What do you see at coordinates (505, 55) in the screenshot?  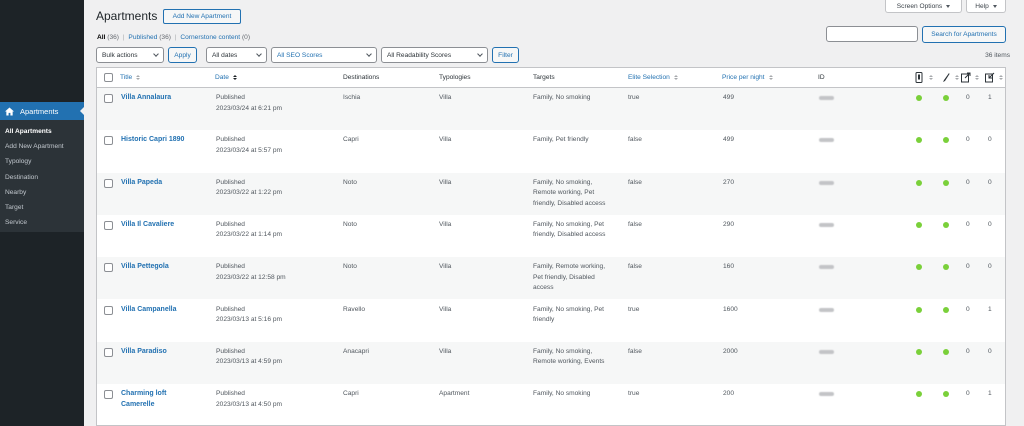 I see `filter-button: Filter` at bounding box center [505, 55].